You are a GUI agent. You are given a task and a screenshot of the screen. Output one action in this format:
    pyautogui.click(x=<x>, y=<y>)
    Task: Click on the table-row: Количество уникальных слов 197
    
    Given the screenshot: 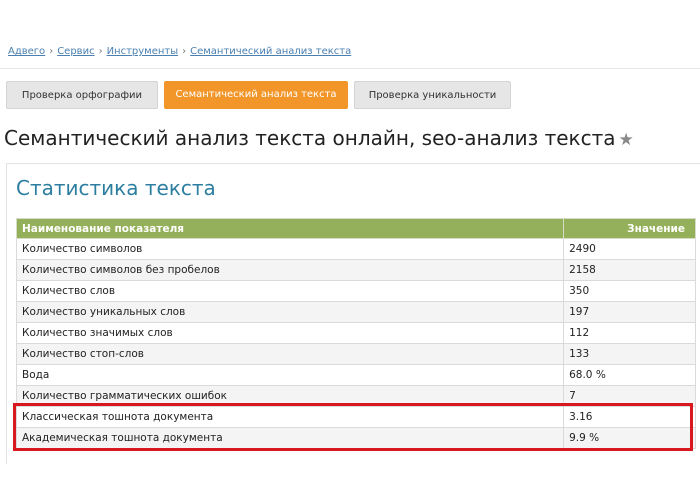 What is the action you would take?
    pyautogui.click(x=355, y=312)
    